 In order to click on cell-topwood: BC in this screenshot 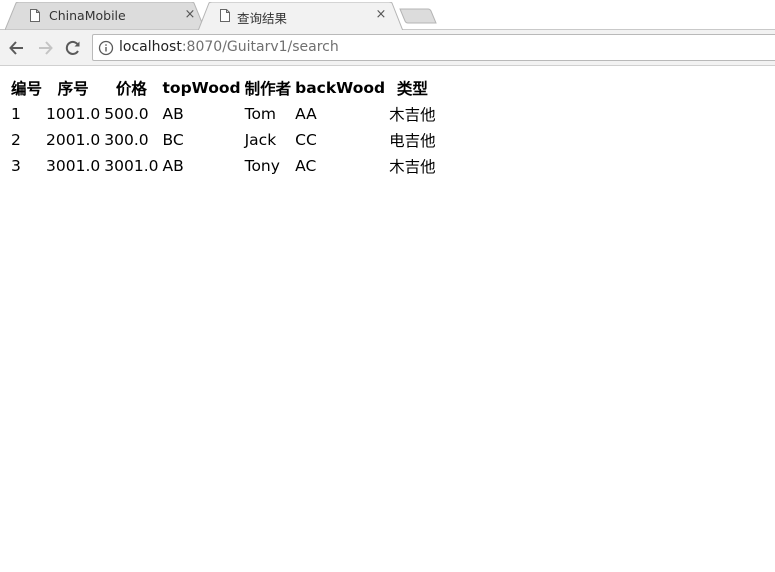, I will do `click(173, 140)`.